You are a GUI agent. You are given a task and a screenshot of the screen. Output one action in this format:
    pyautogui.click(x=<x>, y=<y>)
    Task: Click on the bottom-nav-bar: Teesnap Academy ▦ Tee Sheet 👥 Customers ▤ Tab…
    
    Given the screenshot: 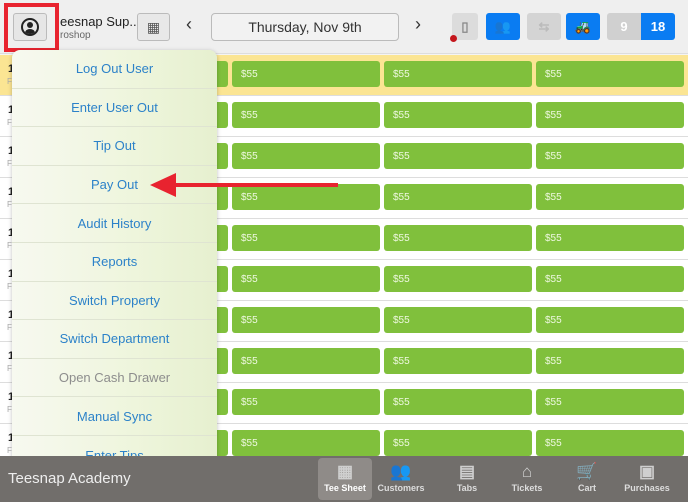 What is the action you would take?
    pyautogui.click(x=344, y=479)
    